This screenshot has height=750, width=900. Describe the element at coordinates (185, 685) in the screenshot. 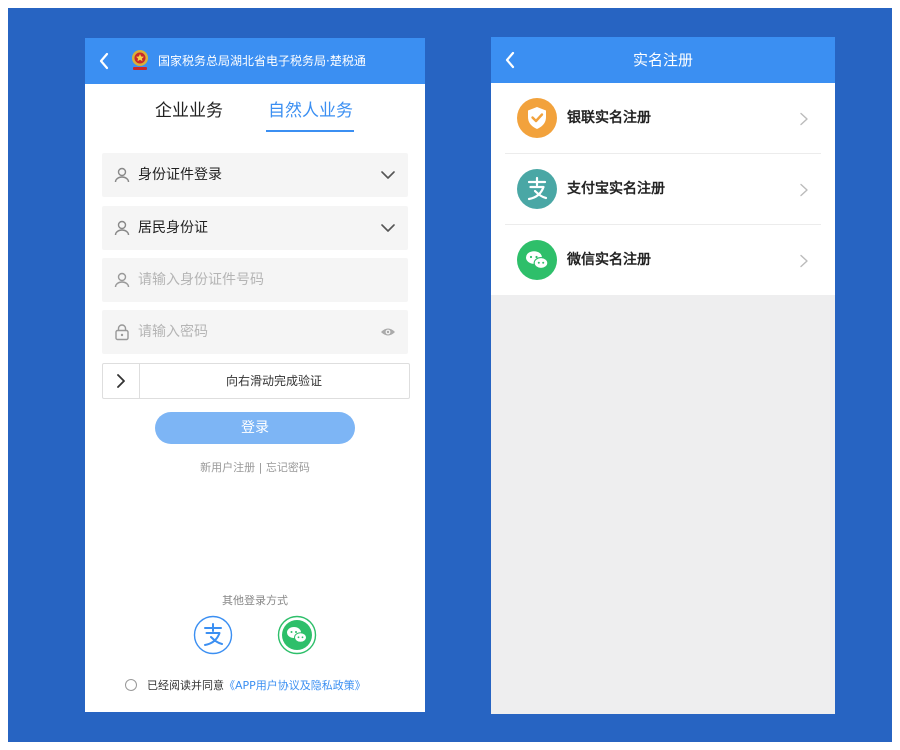

I see `agreement-prefix: 已经阅读并同意` at that location.